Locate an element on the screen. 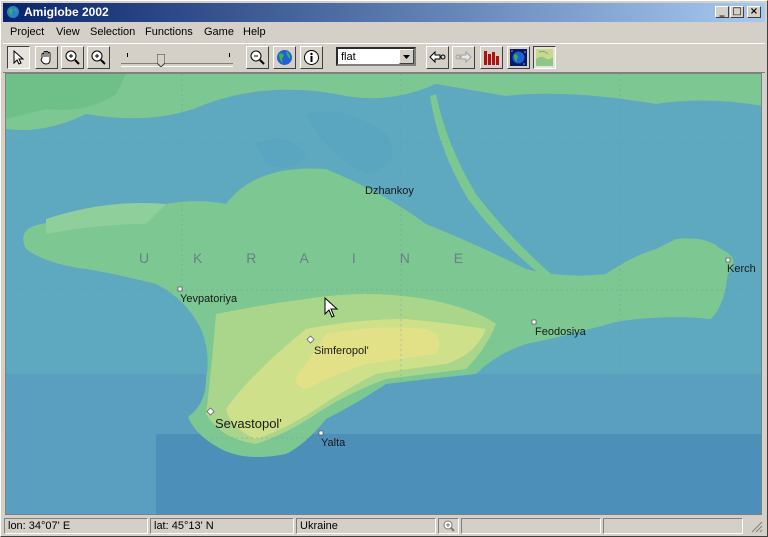 This screenshot has width=768, height=537. info-button is located at coordinates (311, 57).